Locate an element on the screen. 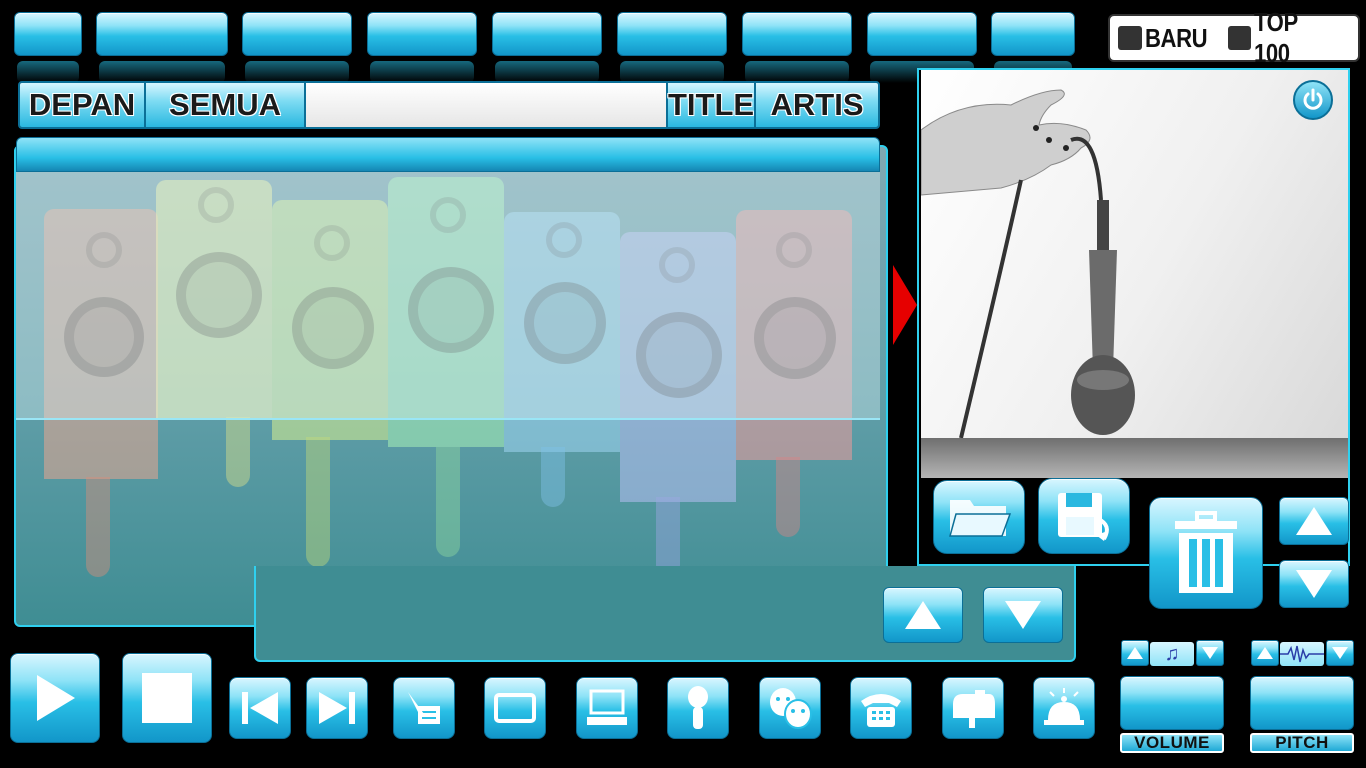  tab-depan: DEPAN is located at coordinates (83, 105).